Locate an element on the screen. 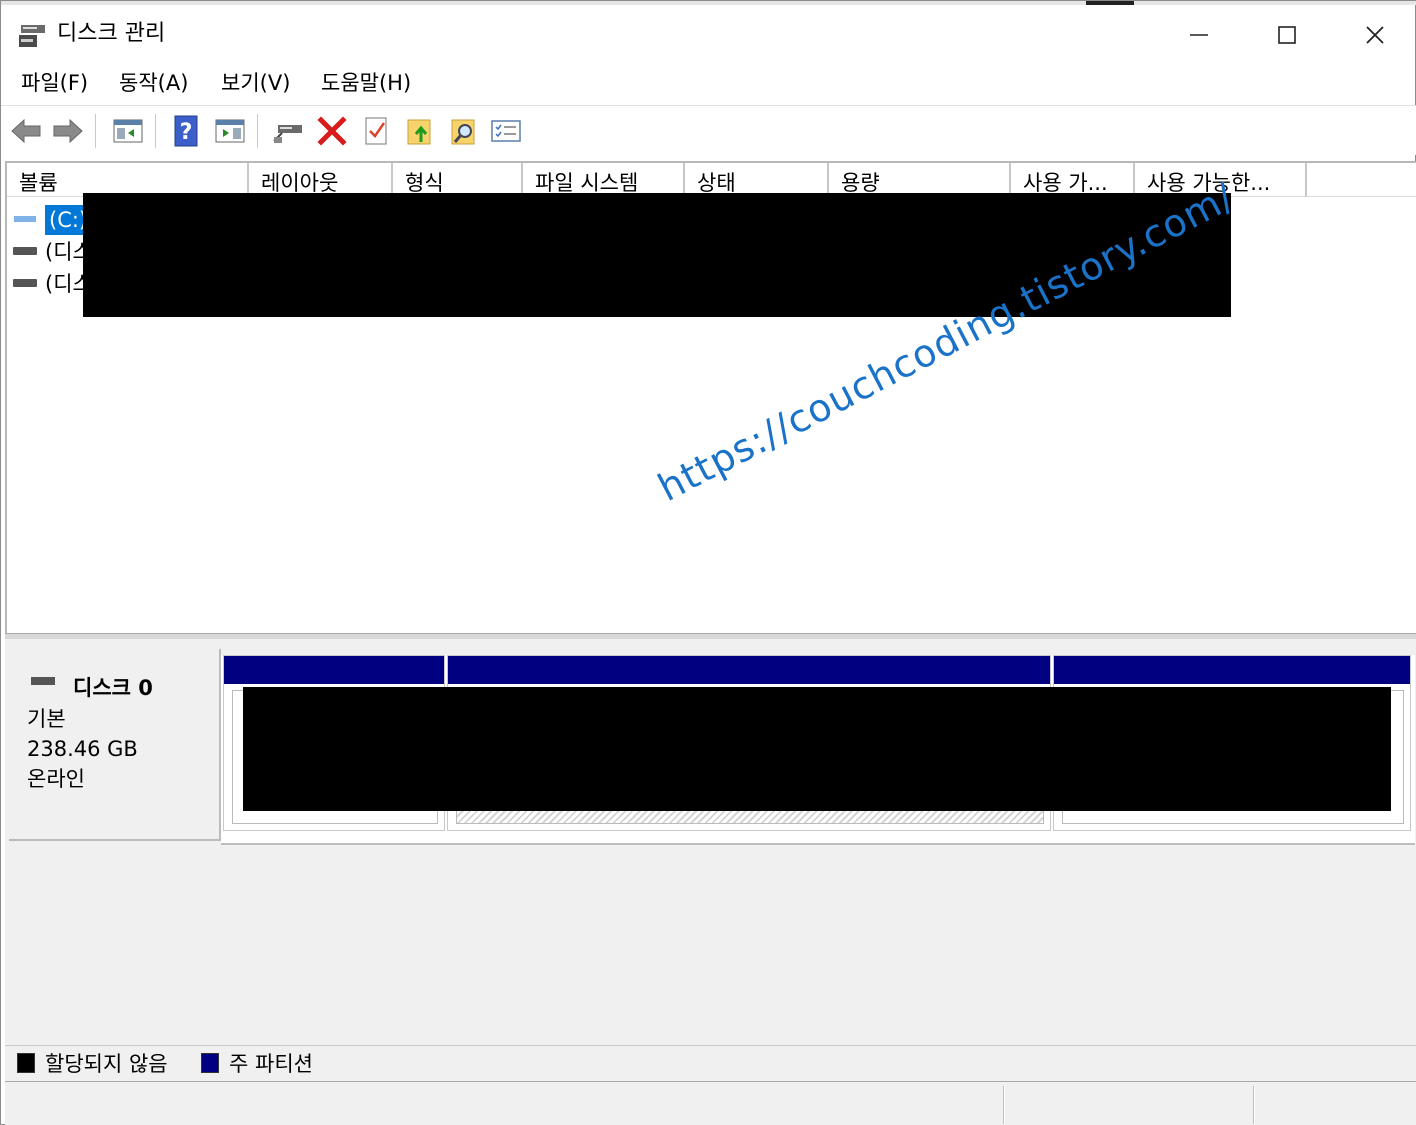 The image size is (1416, 1125). disk-icon is located at coordinates (43, 681).